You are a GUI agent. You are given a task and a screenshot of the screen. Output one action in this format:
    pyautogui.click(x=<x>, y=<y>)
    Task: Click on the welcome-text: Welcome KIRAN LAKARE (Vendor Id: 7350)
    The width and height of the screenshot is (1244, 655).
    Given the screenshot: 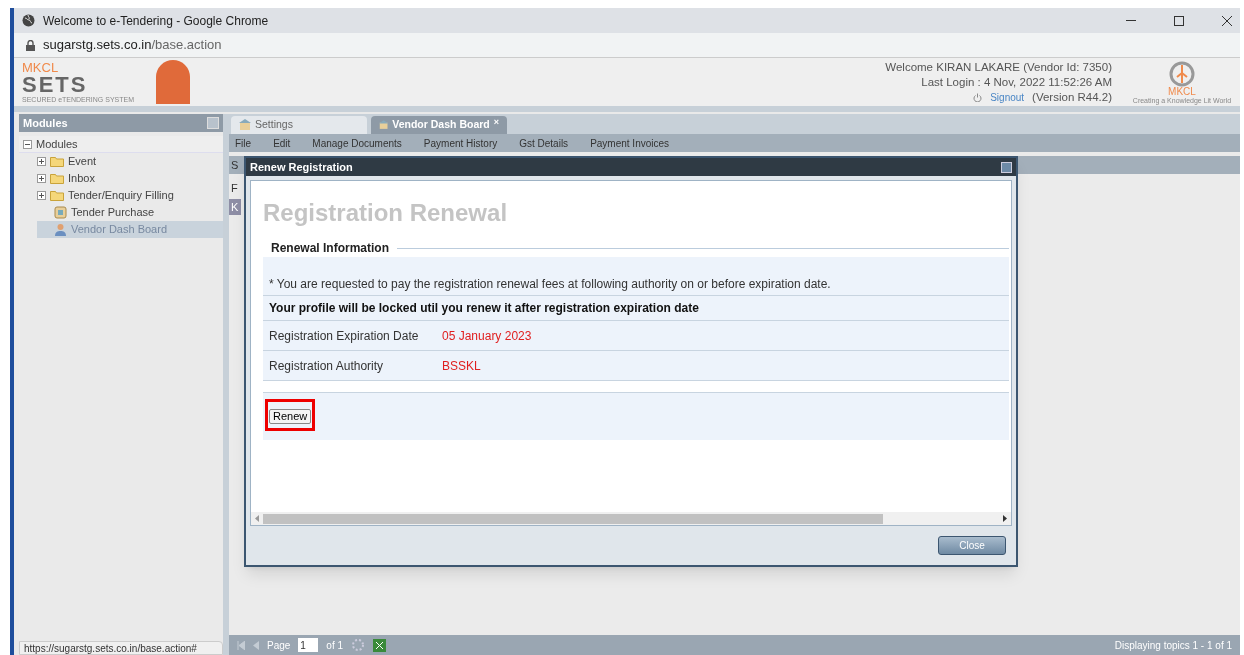 What is the action you would take?
    pyautogui.click(x=998, y=67)
    